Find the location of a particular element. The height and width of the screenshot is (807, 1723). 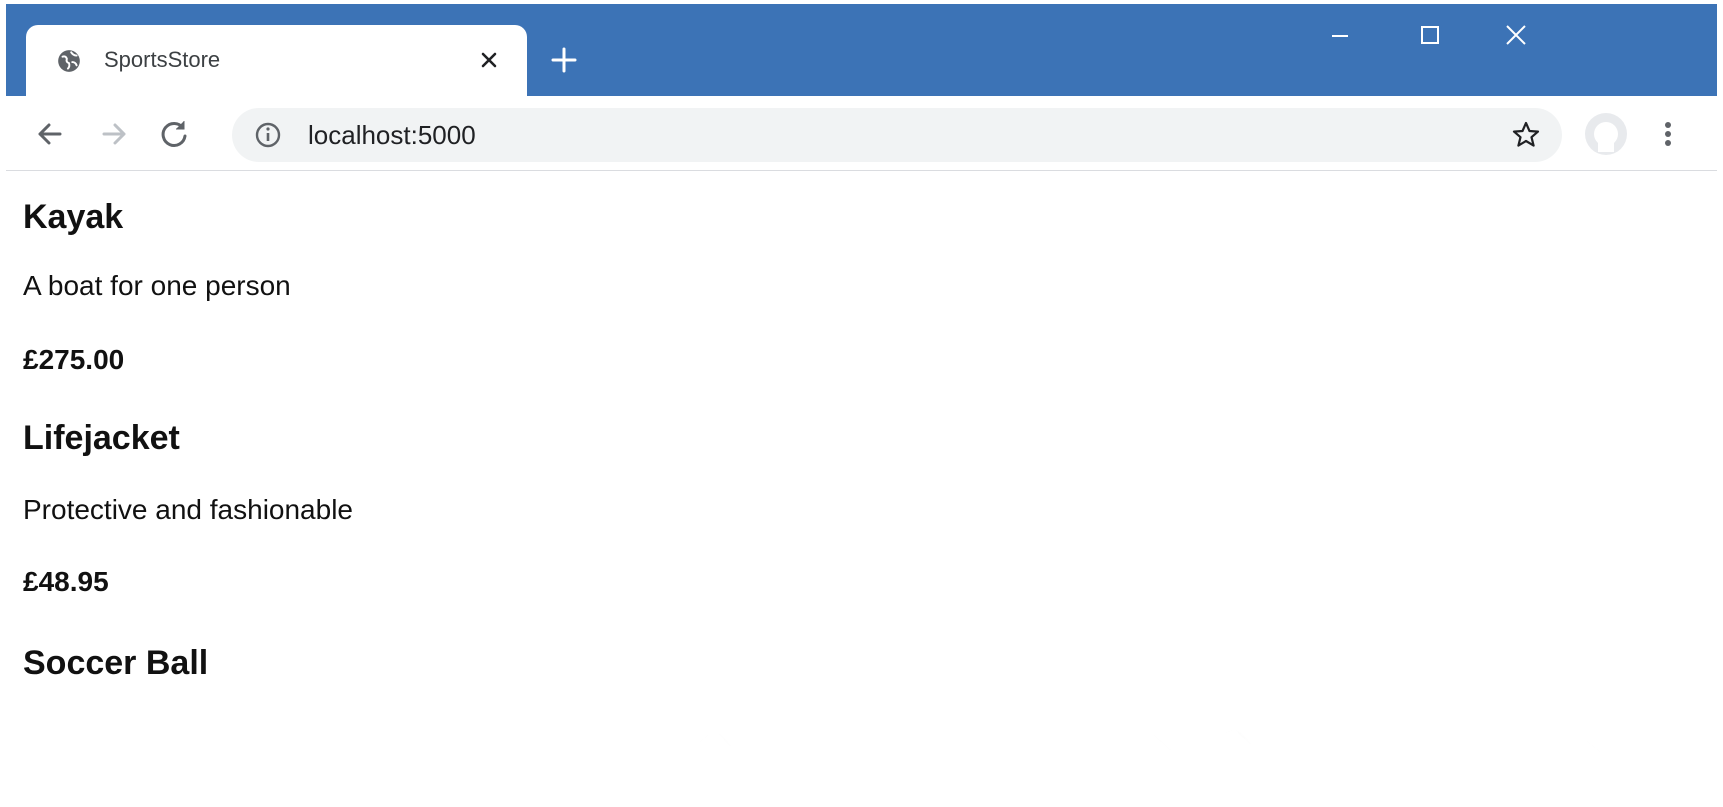

address-bar: localhost:5000 is located at coordinates (897, 135).